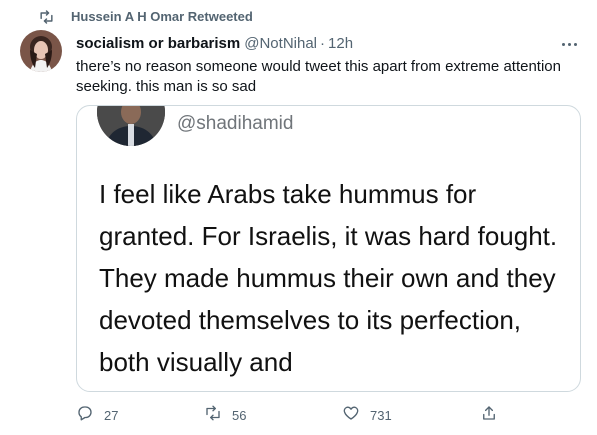 This screenshot has height=435, width=597. Describe the element at coordinates (340, 43) in the screenshot. I see `tweet-time: 12h` at that location.